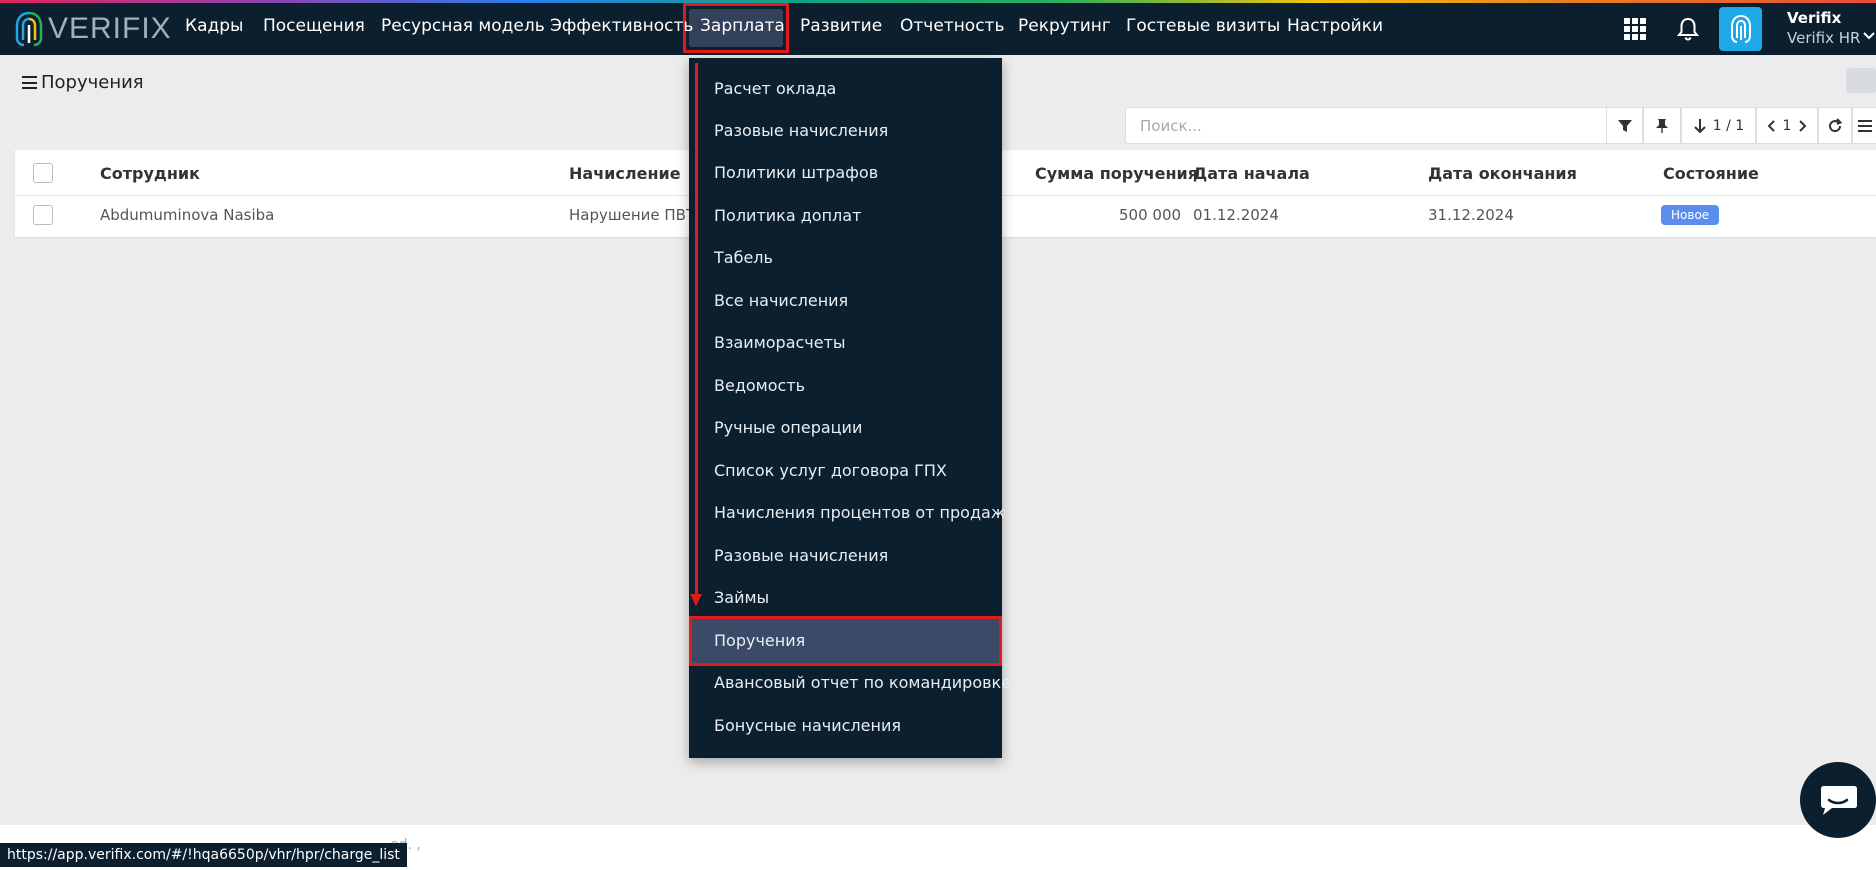 The height and width of the screenshot is (870, 1876). Describe the element at coordinates (1116, 173) in the screenshot. I see `column-header-amount: Сумма поручения` at that location.